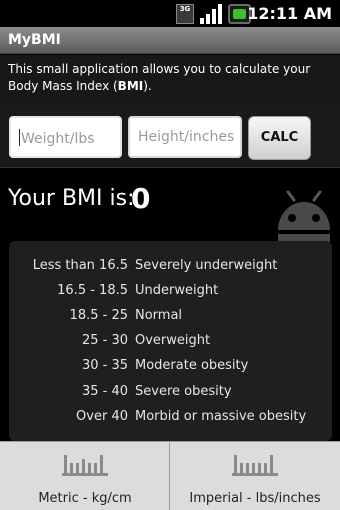 The image size is (340, 510). What do you see at coordinates (85, 498) in the screenshot?
I see `tab-metric-label: Metric - kg/cm` at bounding box center [85, 498].